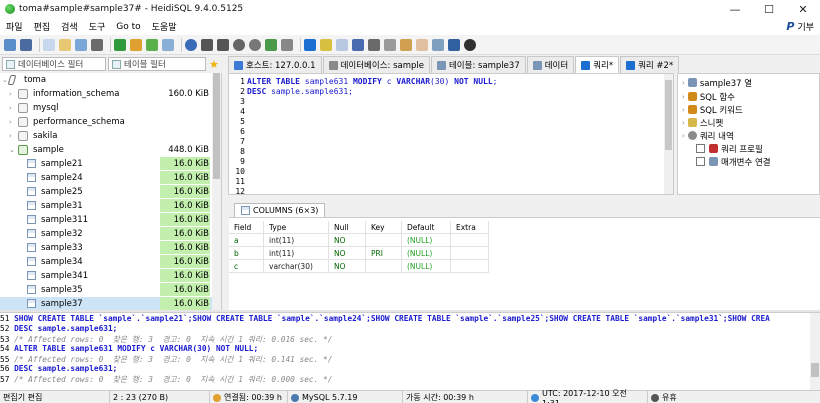  Describe the element at coordinates (426, 227) in the screenshot. I see `column-header-default: Default` at that location.